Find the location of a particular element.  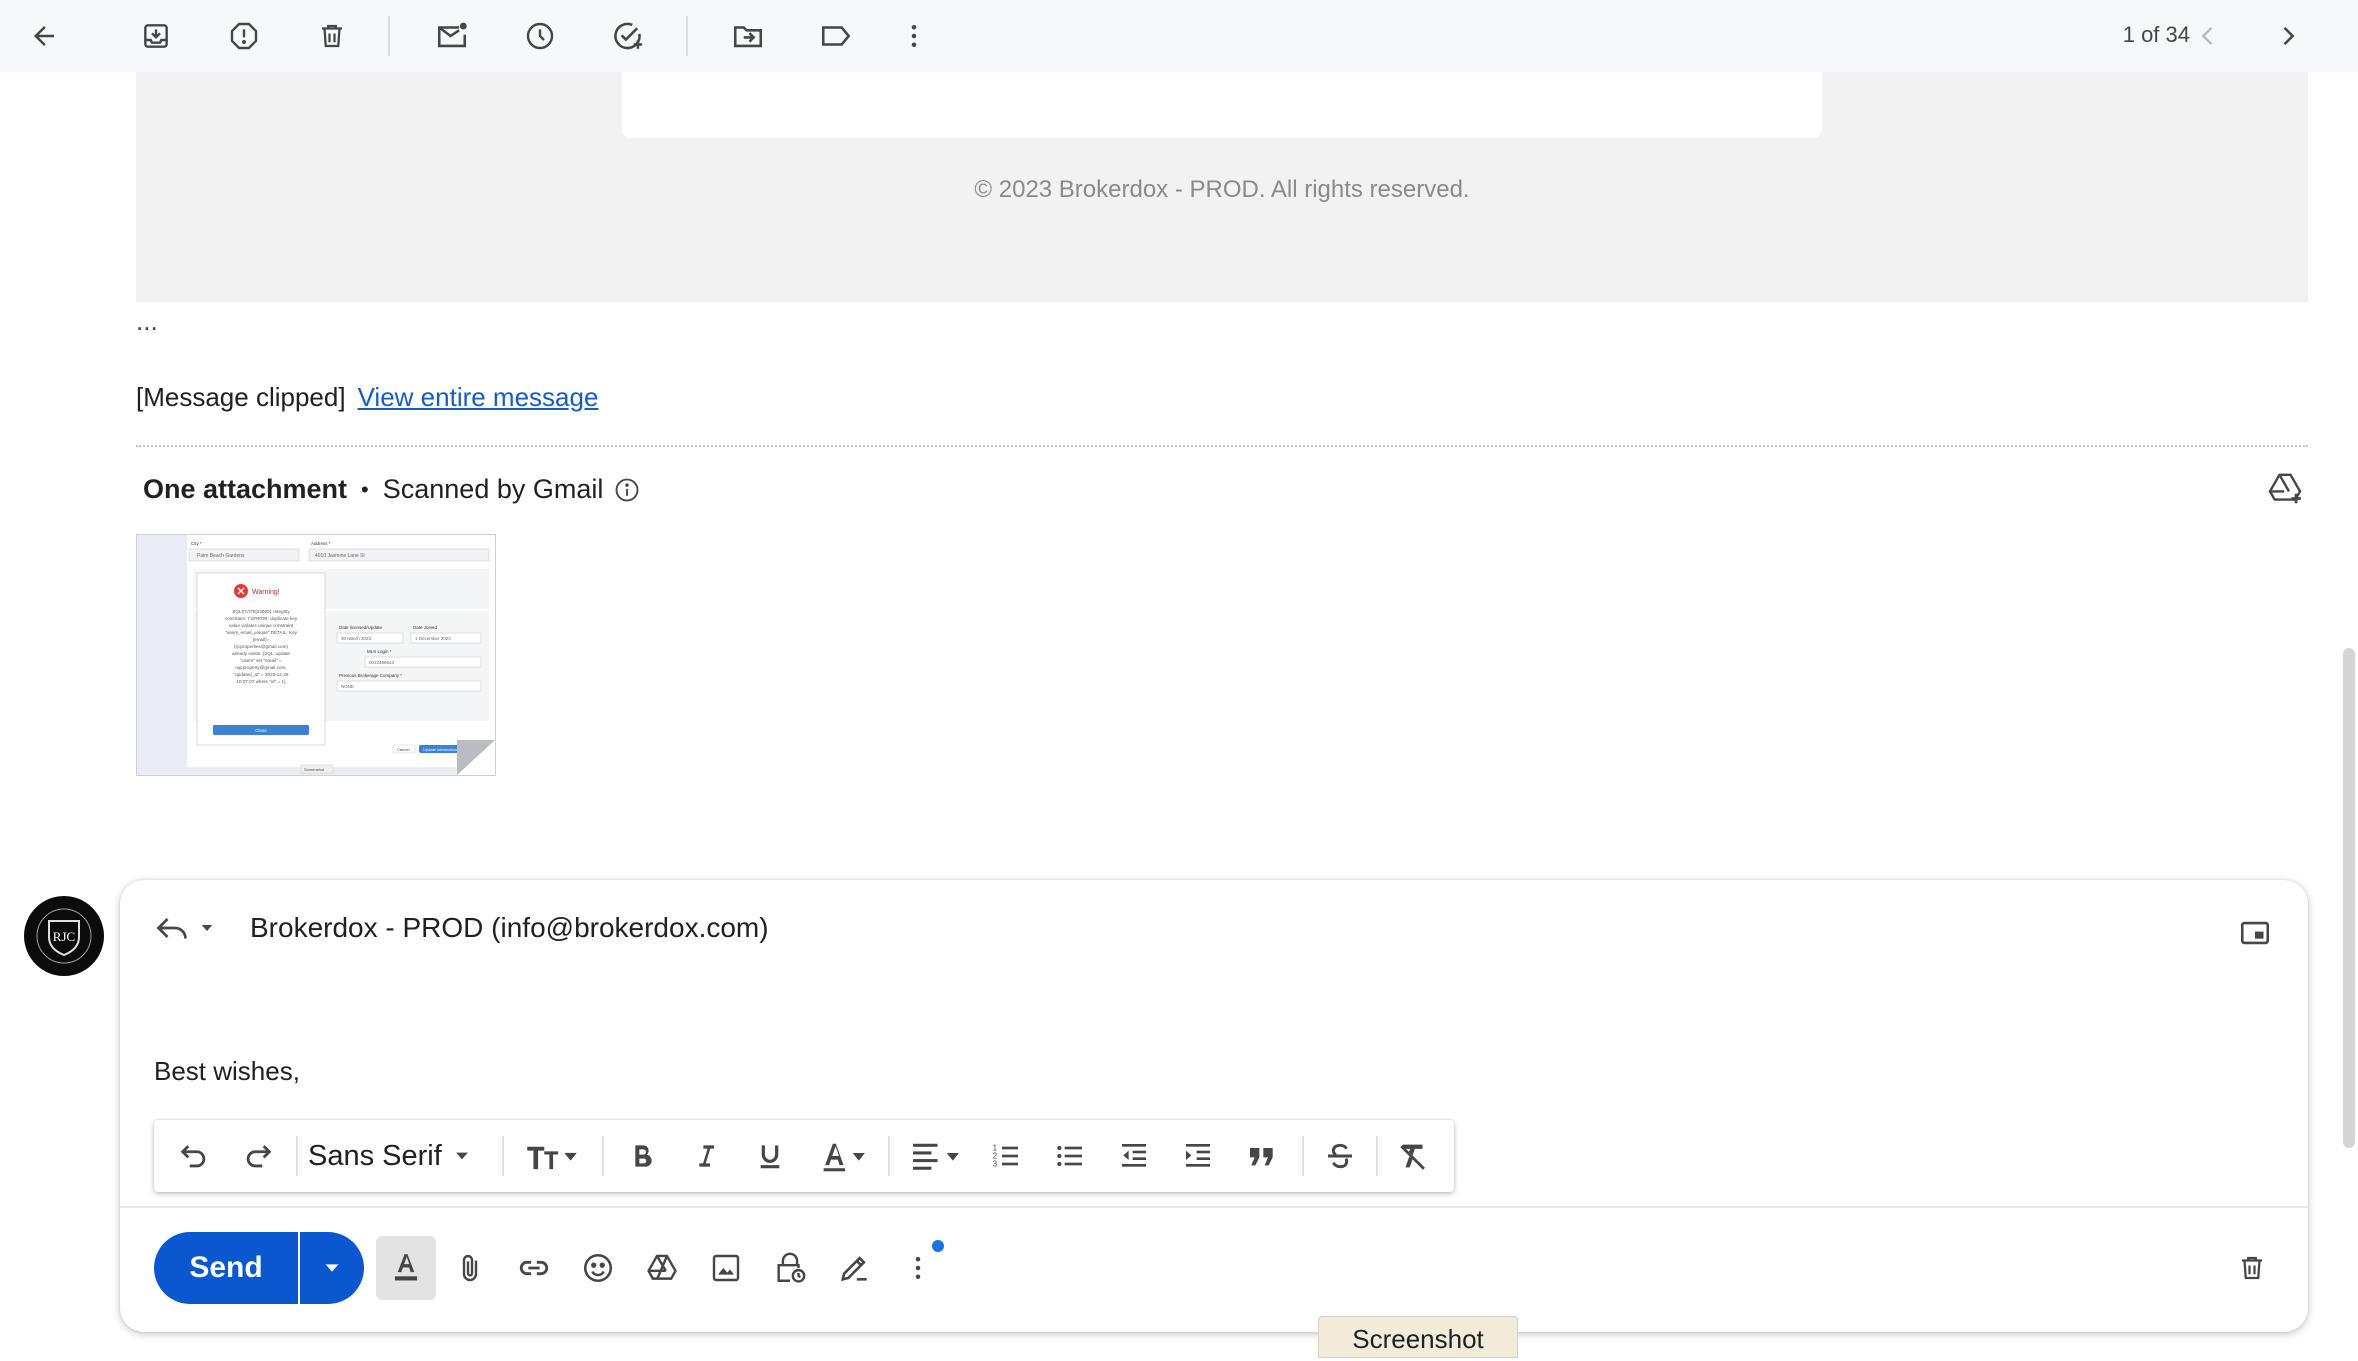

report-spam-button is located at coordinates (244, 36).